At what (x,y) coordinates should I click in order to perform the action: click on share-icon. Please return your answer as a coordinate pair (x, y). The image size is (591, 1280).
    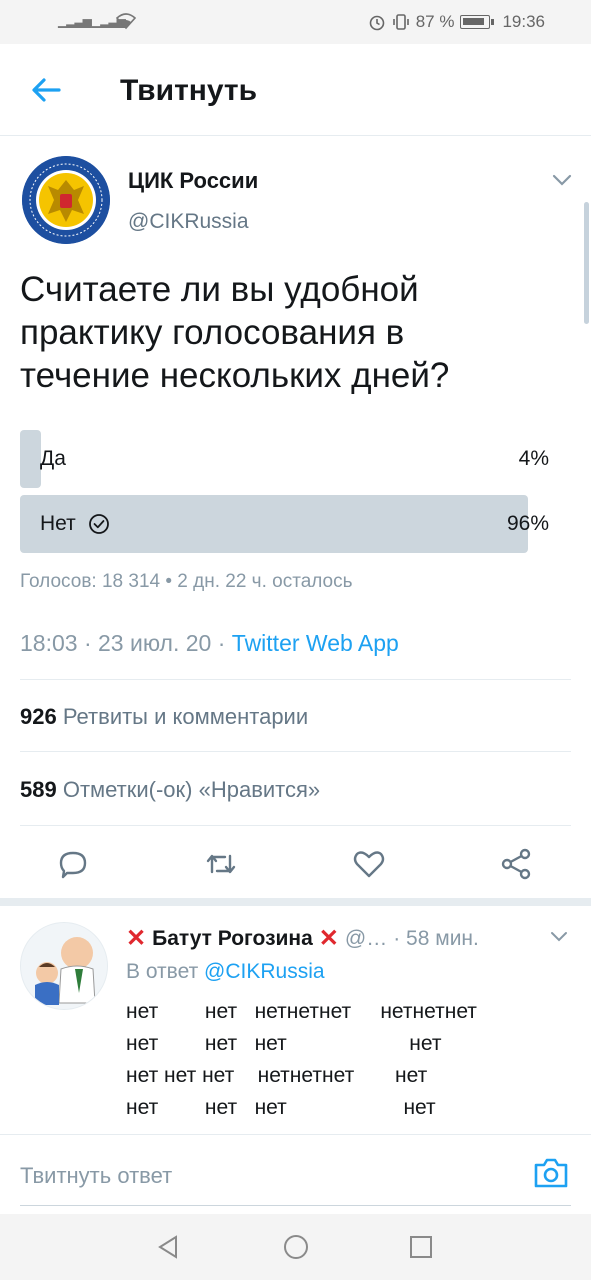
    Looking at the image, I should click on (516, 864).